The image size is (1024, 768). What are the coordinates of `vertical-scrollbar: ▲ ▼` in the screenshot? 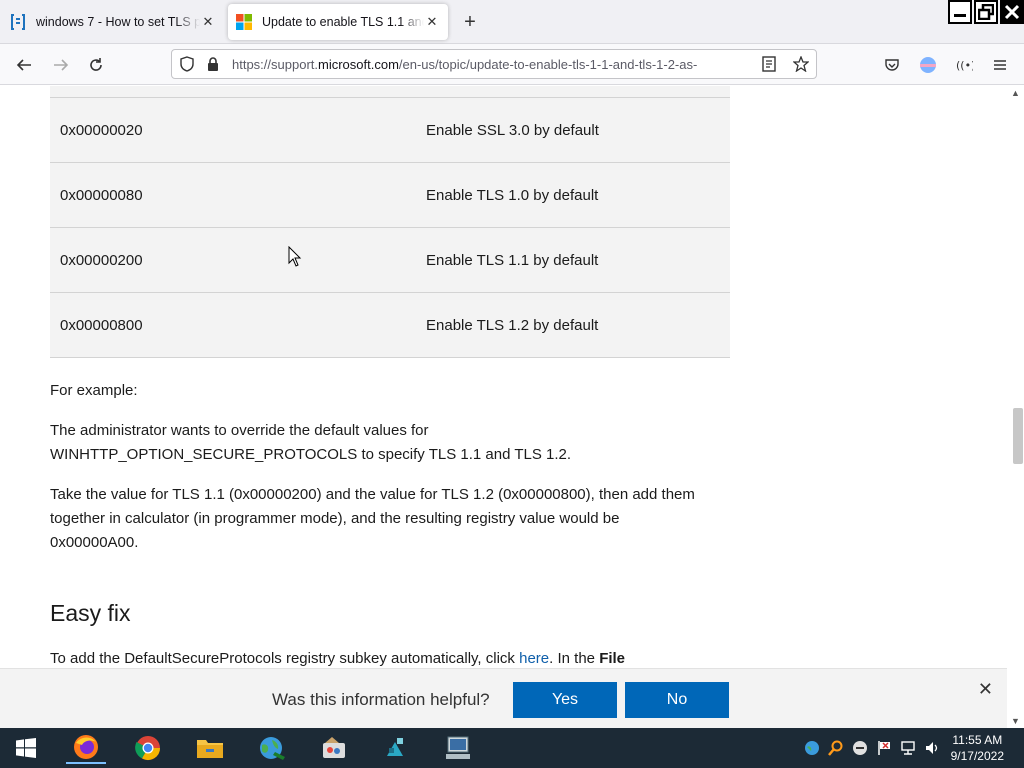 It's located at (1015, 407).